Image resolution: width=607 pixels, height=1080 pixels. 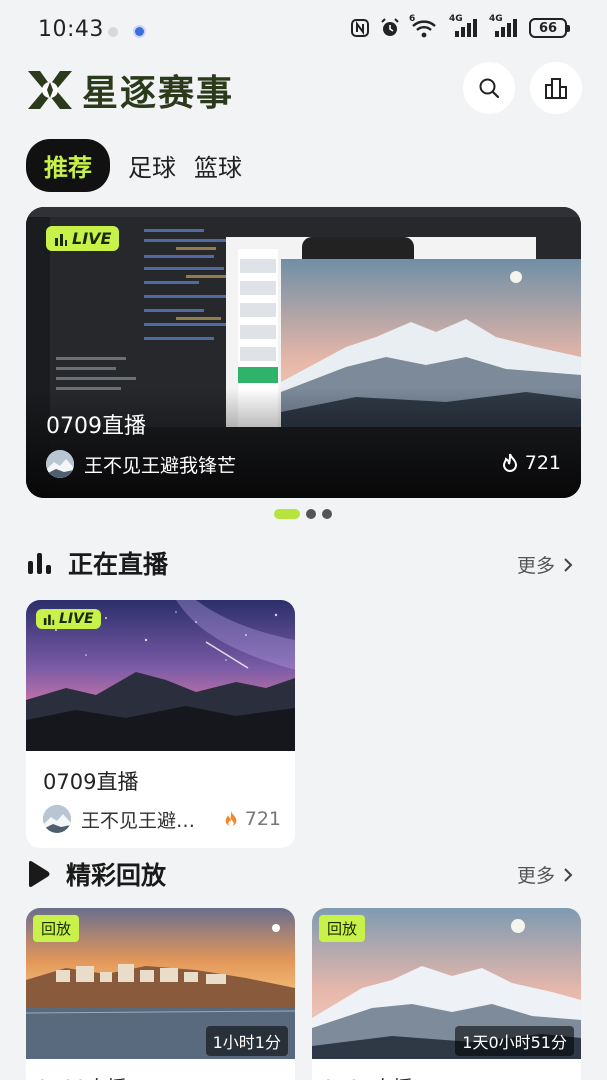 What do you see at coordinates (91, 782) in the screenshot?
I see `live-card-title: 0709直播` at bounding box center [91, 782].